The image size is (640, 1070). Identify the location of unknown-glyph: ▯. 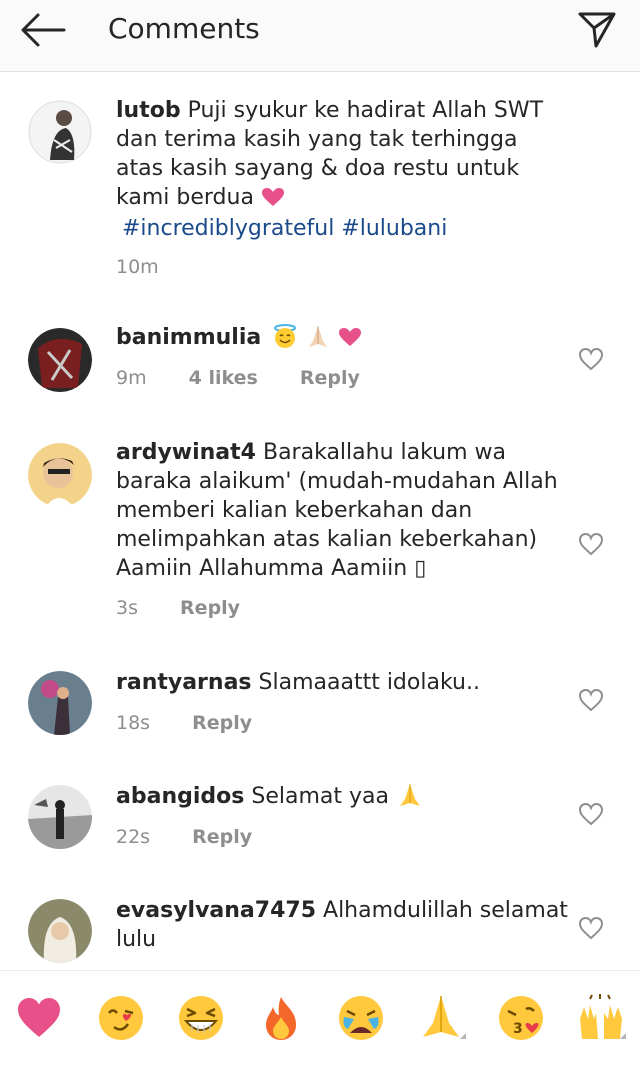
(420, 568).